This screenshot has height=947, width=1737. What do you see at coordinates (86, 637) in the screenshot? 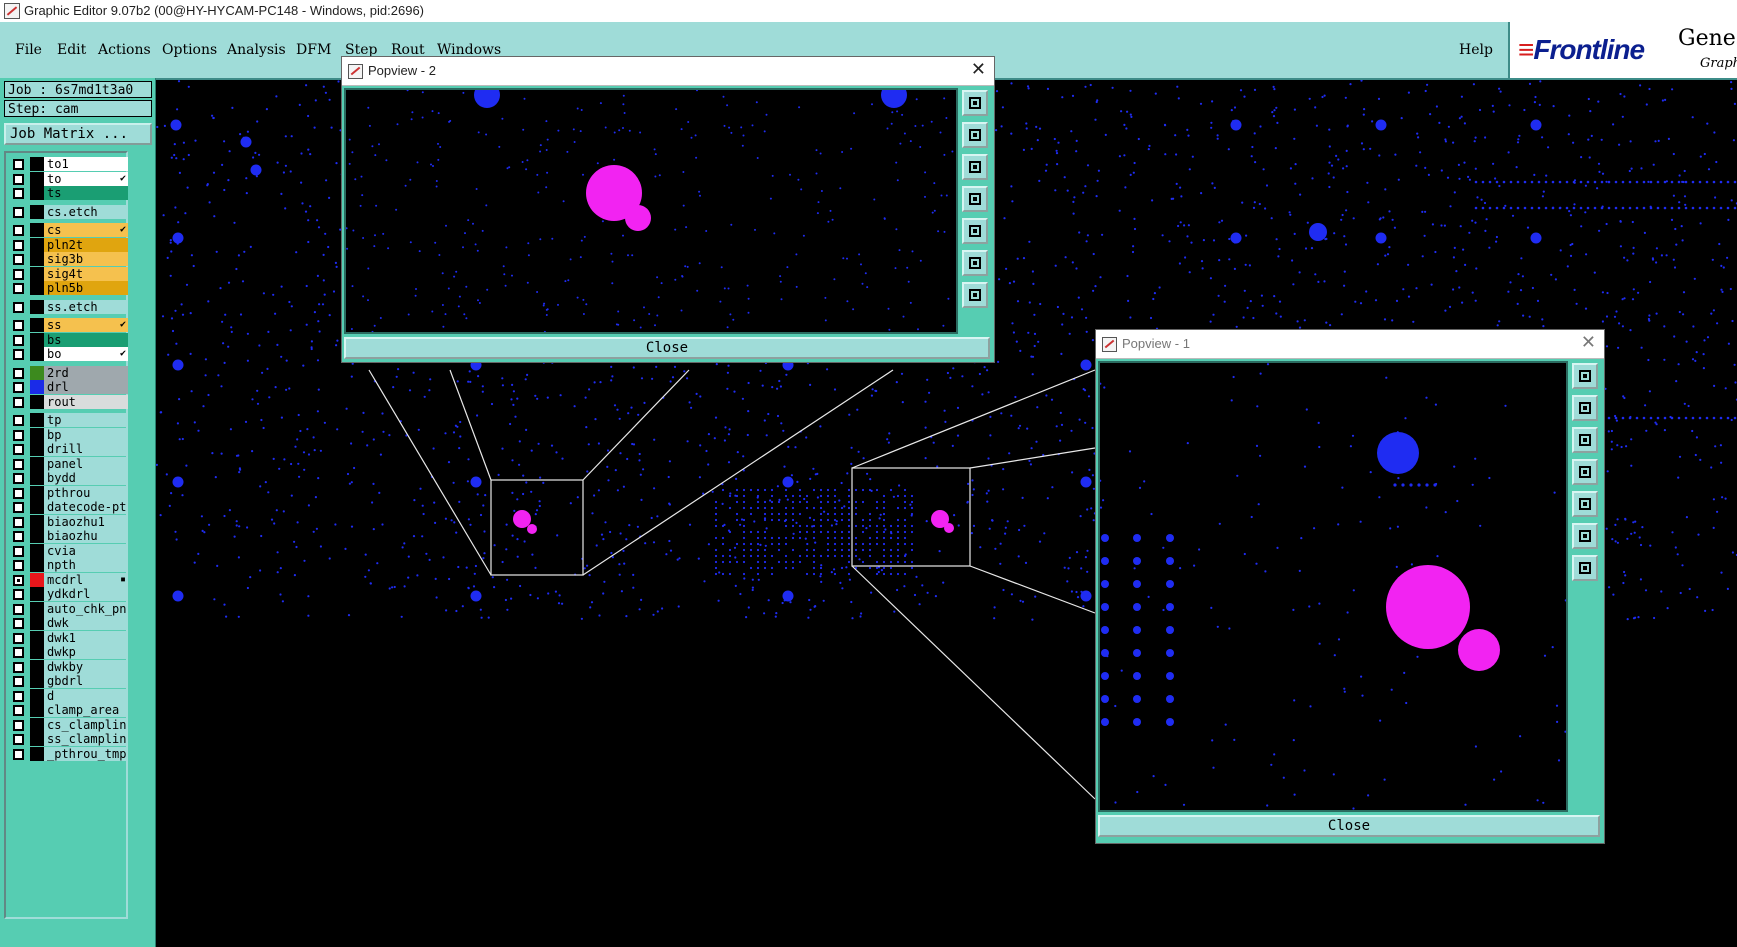
I see `layer-name: dwk1` at bounding box center [86, 637].